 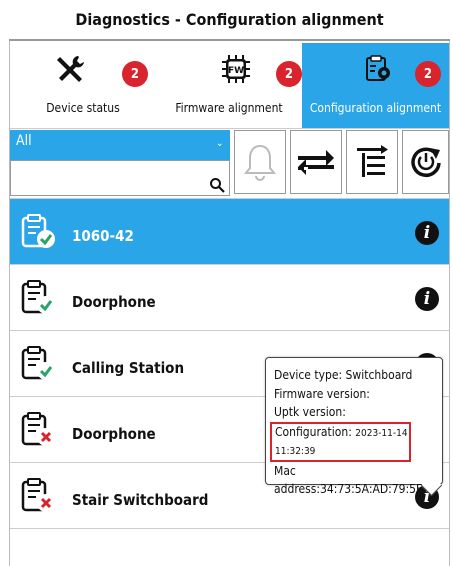 I want to click on reboot-button, so click(x=425, y=162).